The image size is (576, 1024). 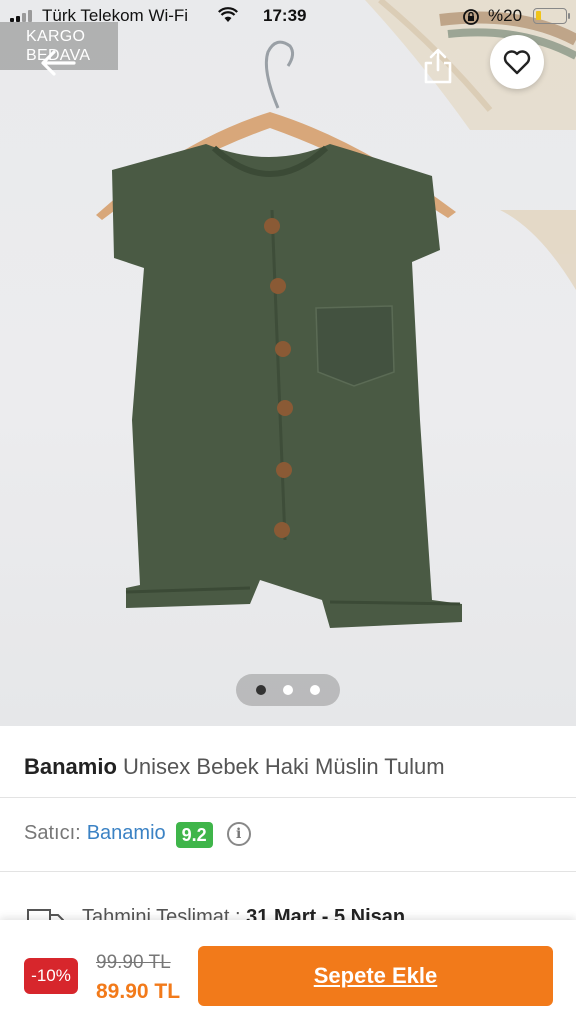 What do you see at coordinates (228, 14) in the screenshot?
I see `wifi-icon` at bounding box center [228, 14].